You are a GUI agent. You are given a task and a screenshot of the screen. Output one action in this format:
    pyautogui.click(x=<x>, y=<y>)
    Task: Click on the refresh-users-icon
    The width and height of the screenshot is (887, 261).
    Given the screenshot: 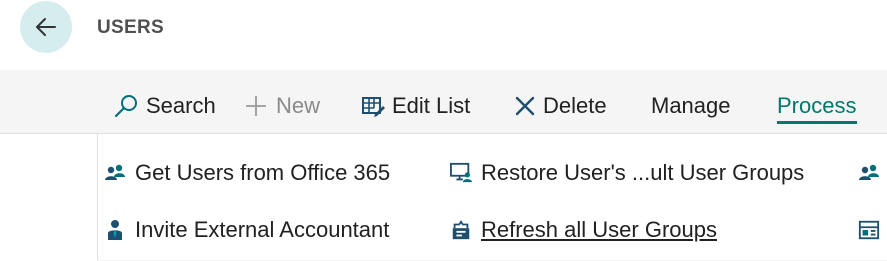 What is the action you would take?
    pyautogui.click(x=461, y=230)
    